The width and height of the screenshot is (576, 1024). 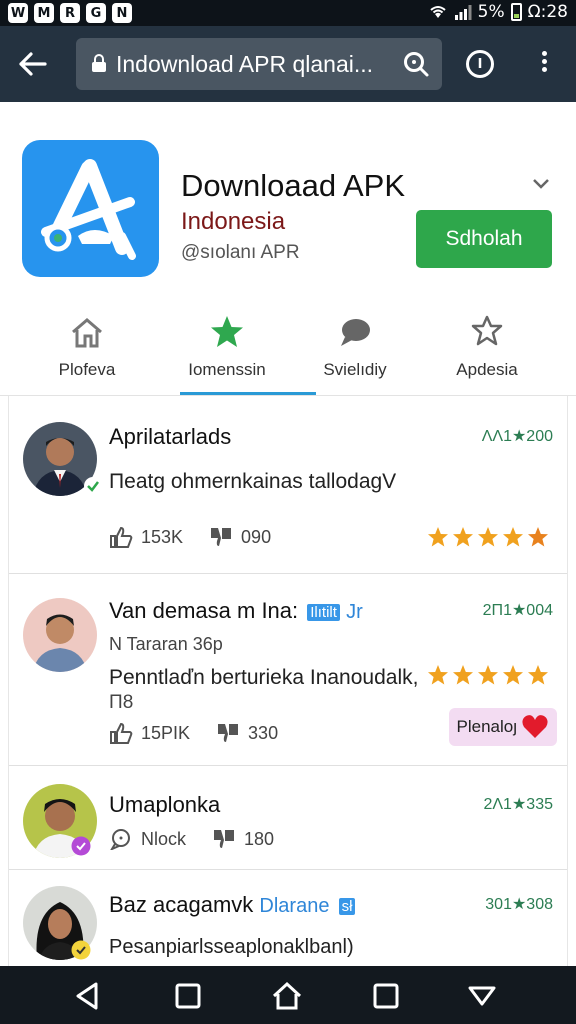 What do you see at coordinates (484, 239) in the screenshot?
I see `install-button: Sdholah` at bounding box center [484, 239].